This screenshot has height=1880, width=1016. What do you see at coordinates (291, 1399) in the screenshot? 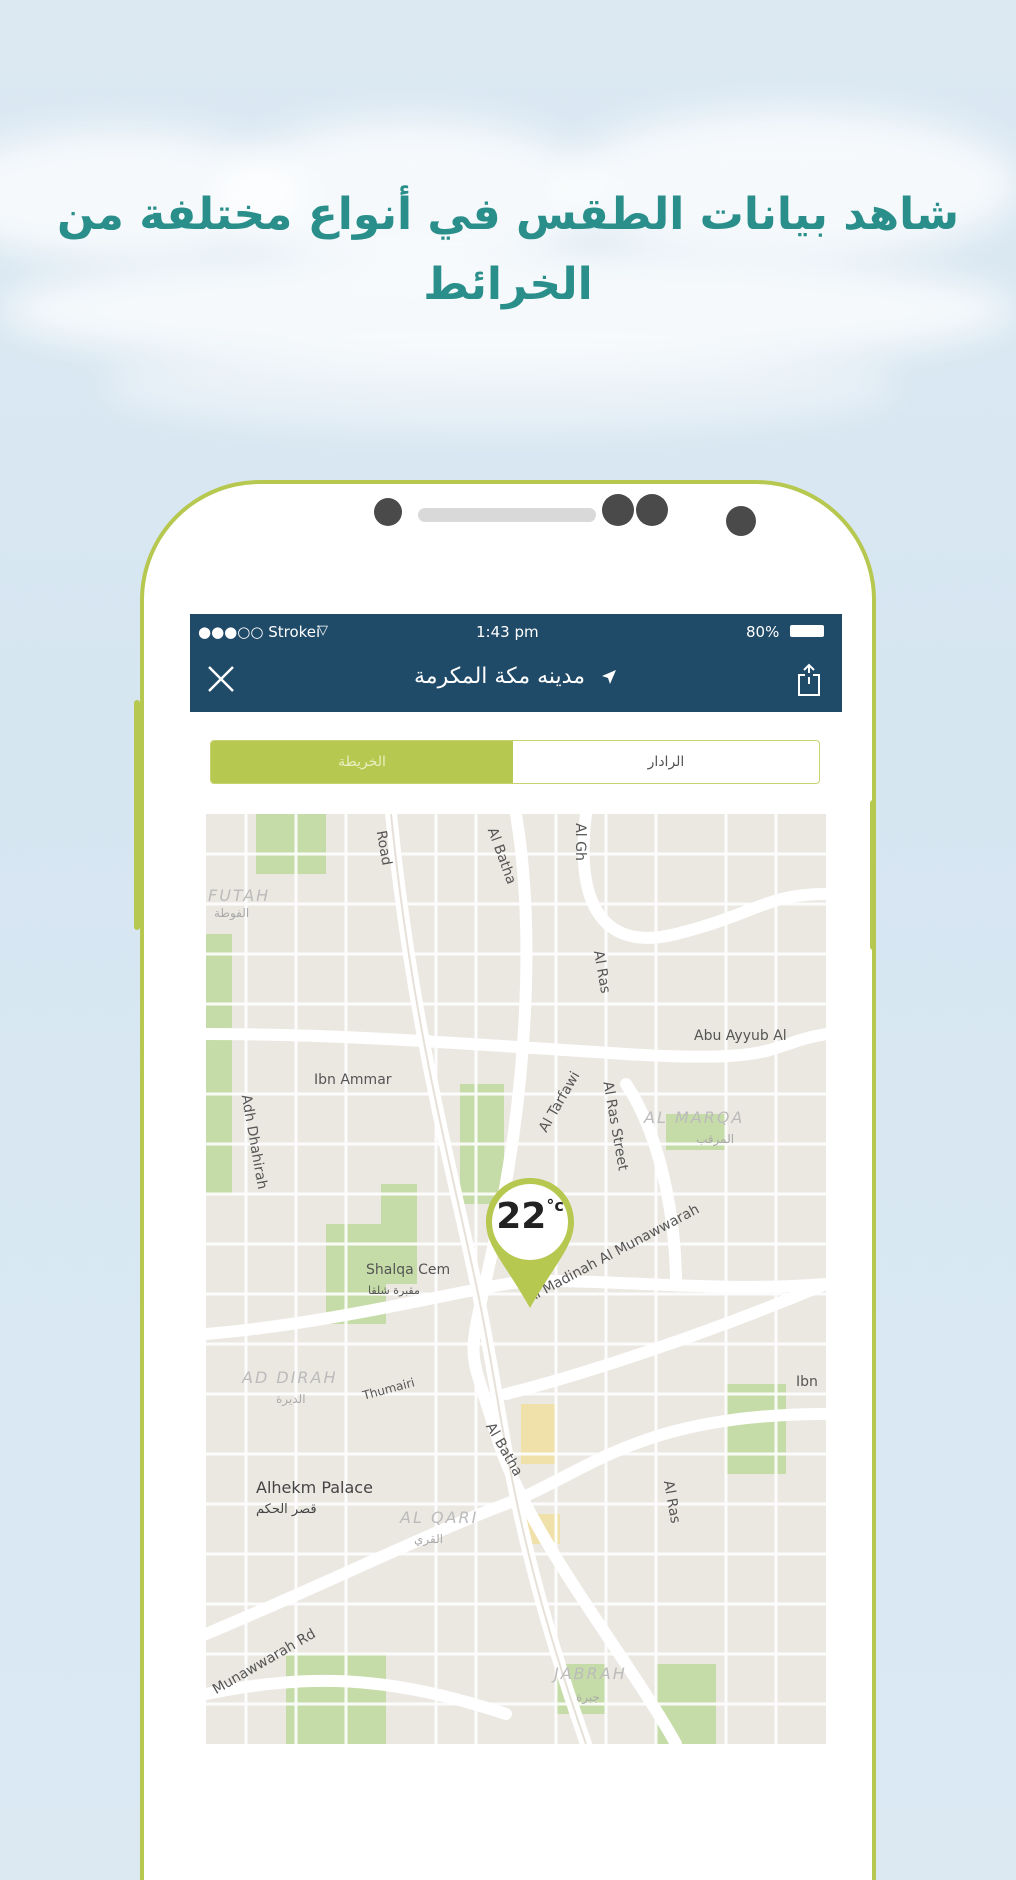
I see `map-label-ad-dirah-ar: الديرة` at bounding box center [291, 1399].